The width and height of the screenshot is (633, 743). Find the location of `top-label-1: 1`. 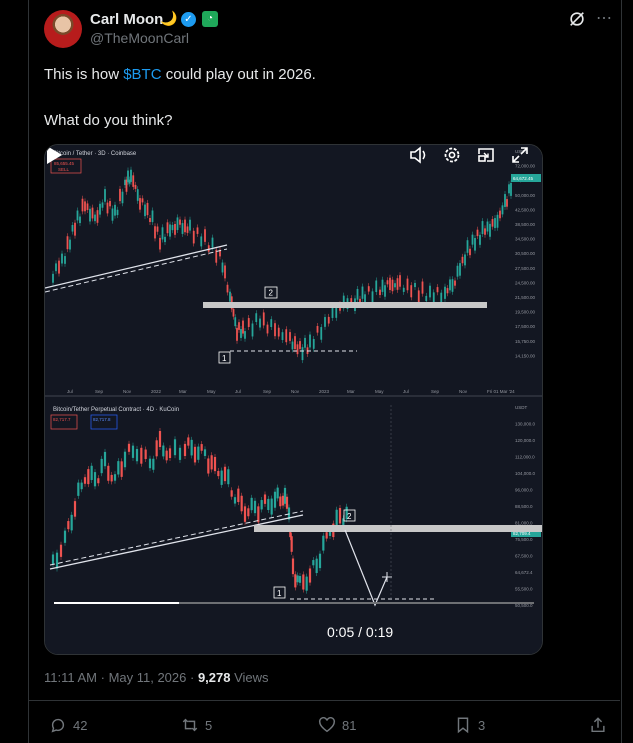

top-label-1: 1 is located at coordinates (224, 358).